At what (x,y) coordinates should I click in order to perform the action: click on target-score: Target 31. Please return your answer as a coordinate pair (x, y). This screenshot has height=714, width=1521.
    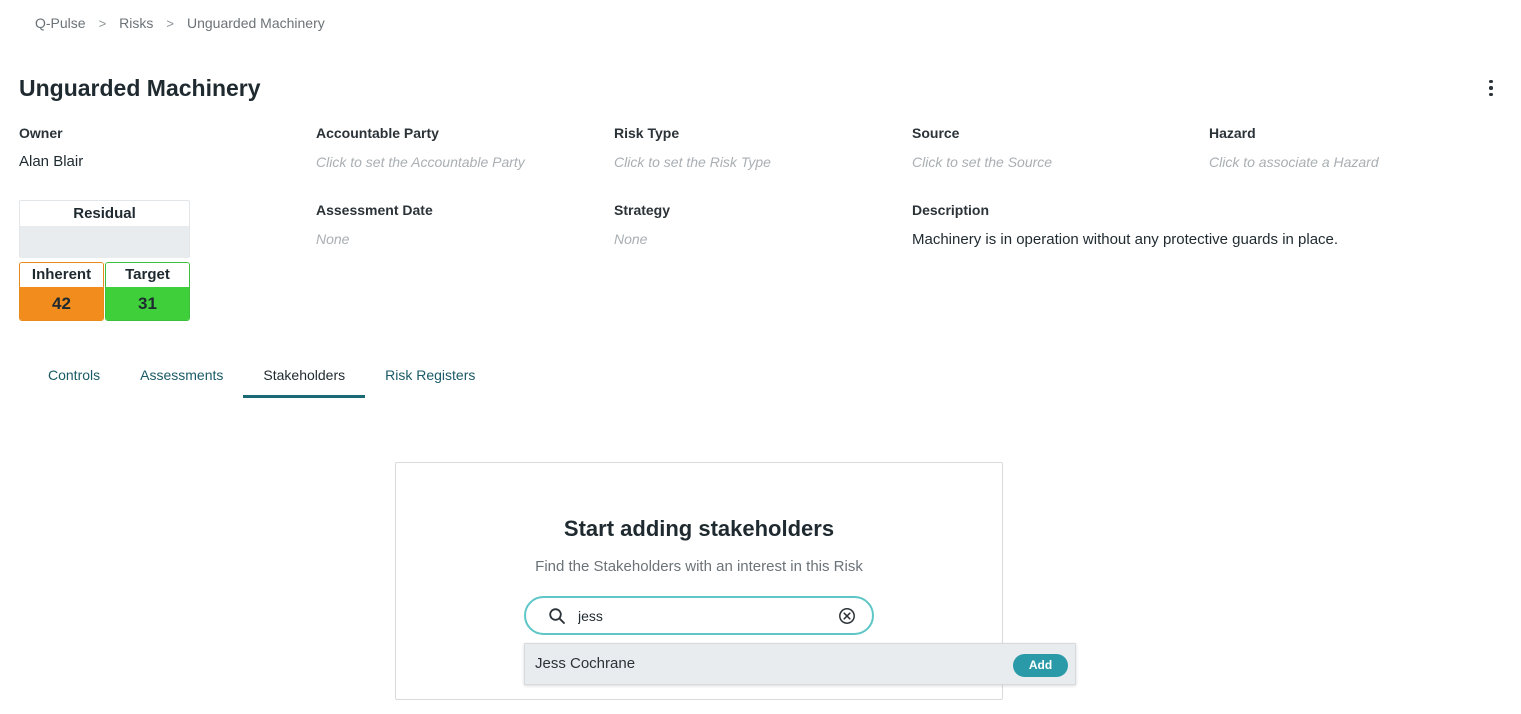
    Looking at the image, I should click on (147, 291).